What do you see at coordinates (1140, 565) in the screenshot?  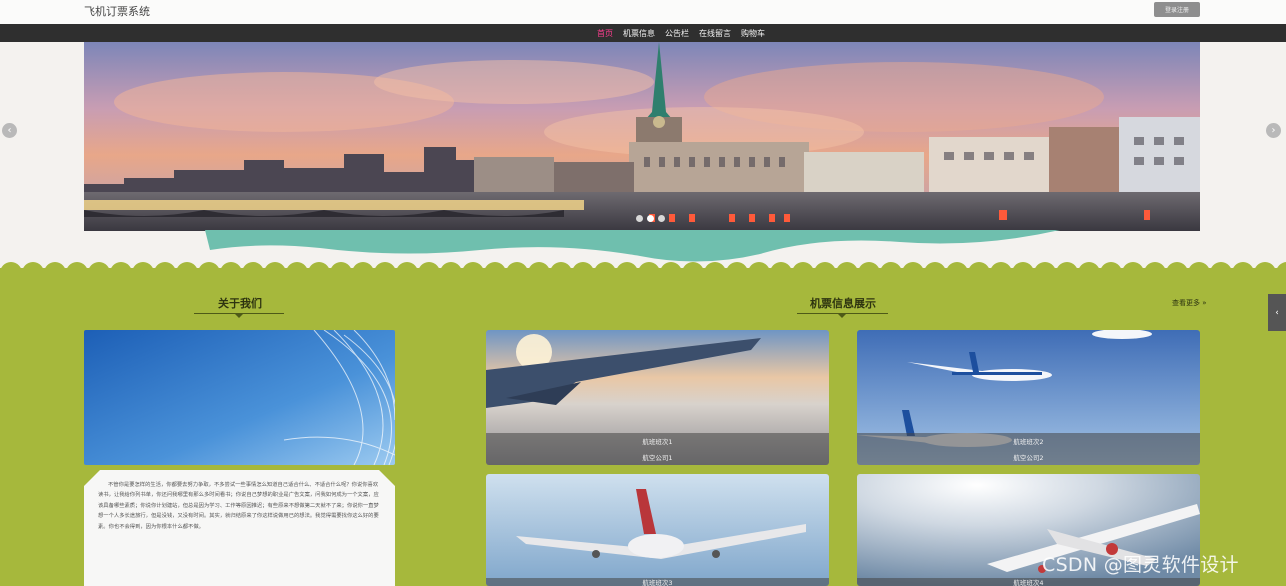 I see `watermark: CSDN @图灵软件设计` at bounding box center [1140, 565].